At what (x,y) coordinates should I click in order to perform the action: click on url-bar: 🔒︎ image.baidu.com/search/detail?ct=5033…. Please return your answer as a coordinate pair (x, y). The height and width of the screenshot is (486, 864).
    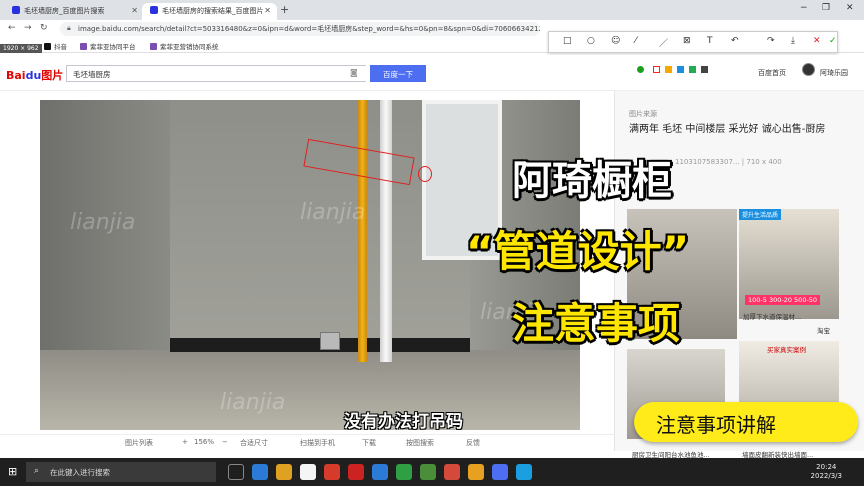
    Looking at the image, I should click on (300, 29).